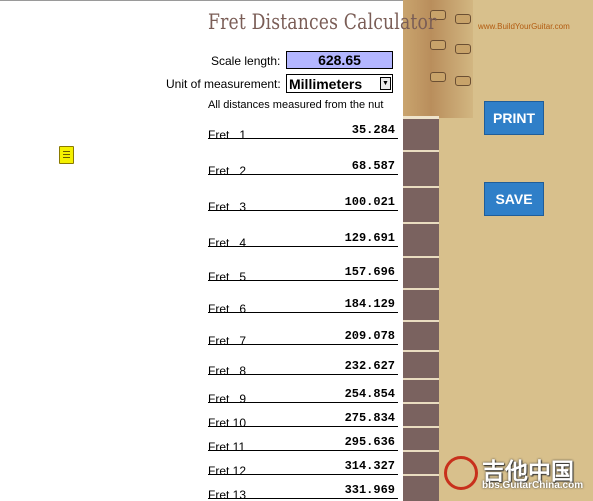 This screenshot has width=593, height=501. I want to click on fret-row: 100.021 Fret 3, so click(303, 206).